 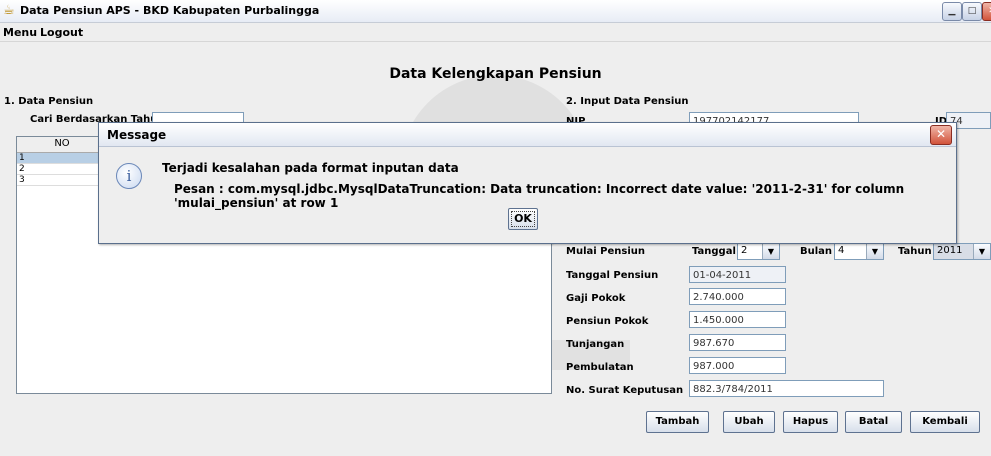 I want to click on tanggal-value: 2, so click(x=744, y=250).